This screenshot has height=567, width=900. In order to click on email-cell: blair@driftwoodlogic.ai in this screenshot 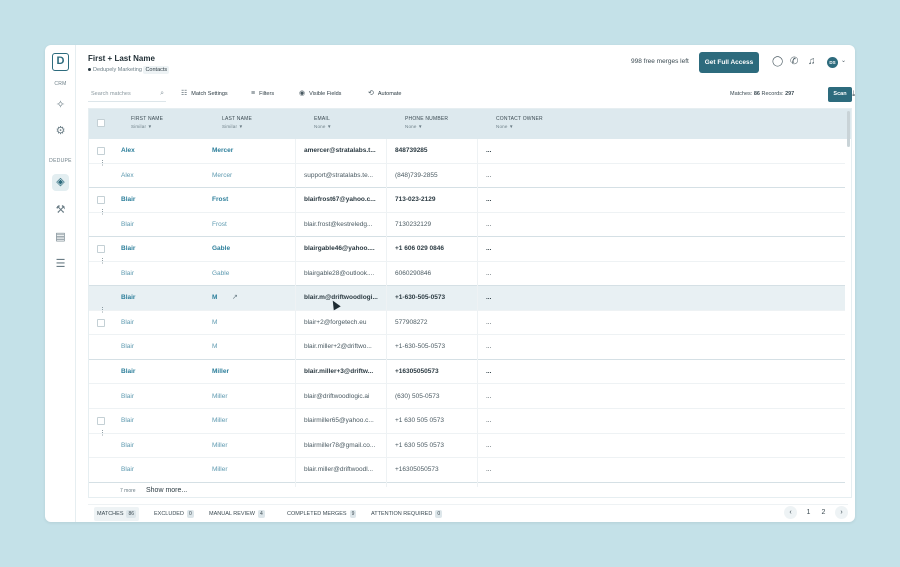, I will do `click(343, 397)`.